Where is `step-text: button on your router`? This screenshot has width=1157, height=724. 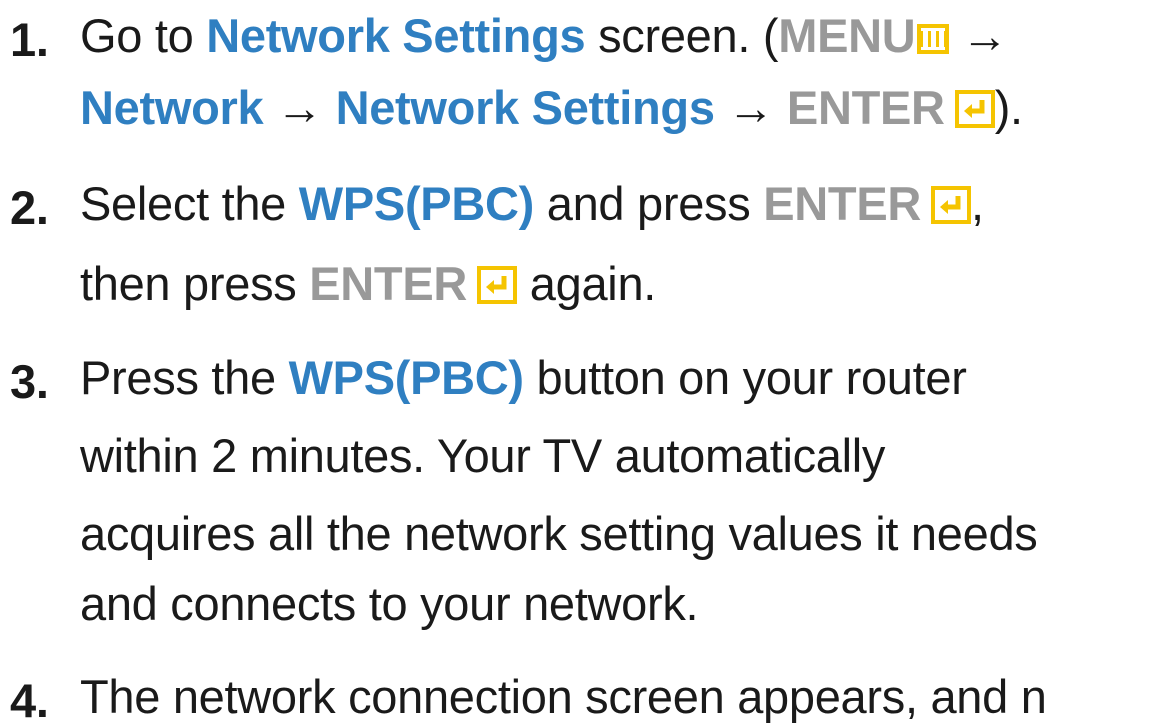
step-text: button on your router is located at coordinates (745, 377).